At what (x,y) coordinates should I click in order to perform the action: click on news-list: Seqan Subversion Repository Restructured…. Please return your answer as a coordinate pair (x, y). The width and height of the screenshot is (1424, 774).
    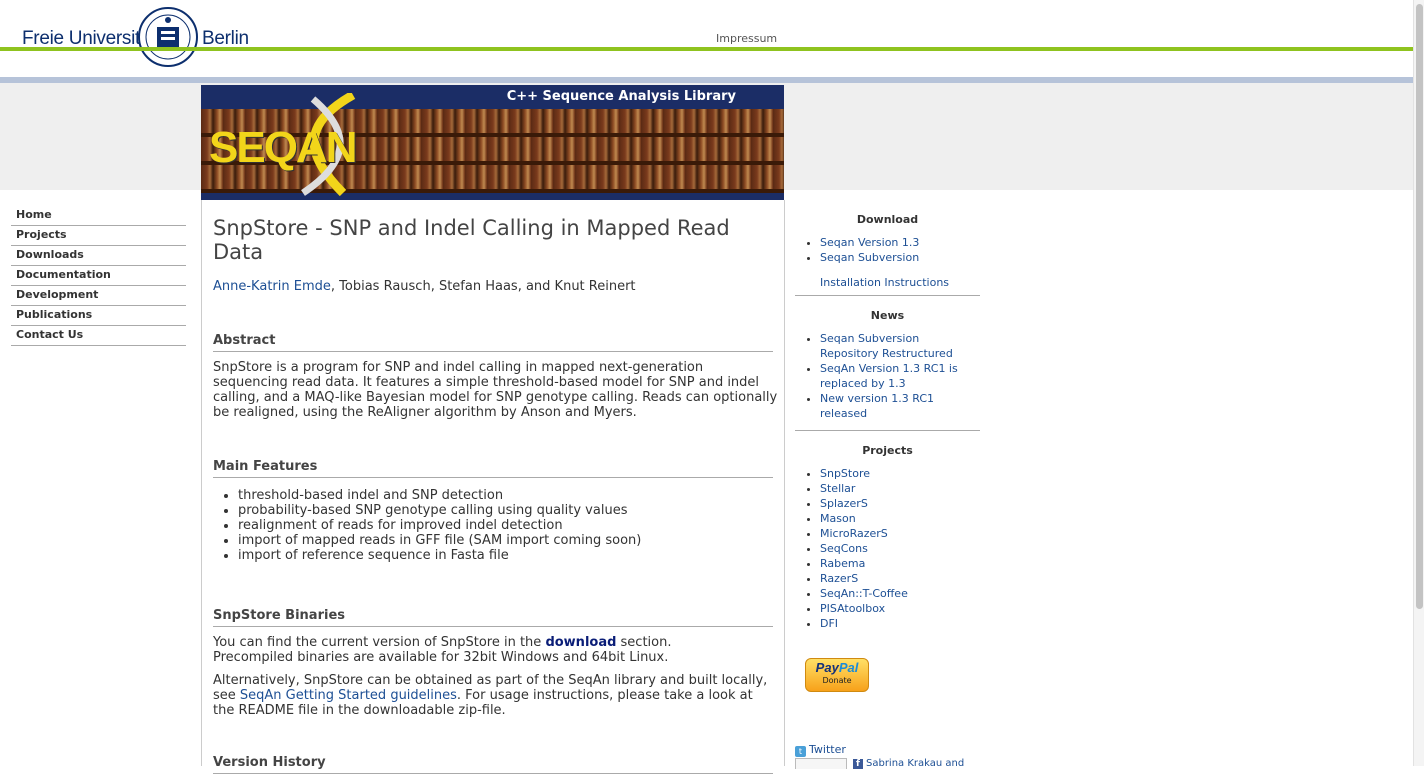
    Looking at the image, I should click on (887, 376).